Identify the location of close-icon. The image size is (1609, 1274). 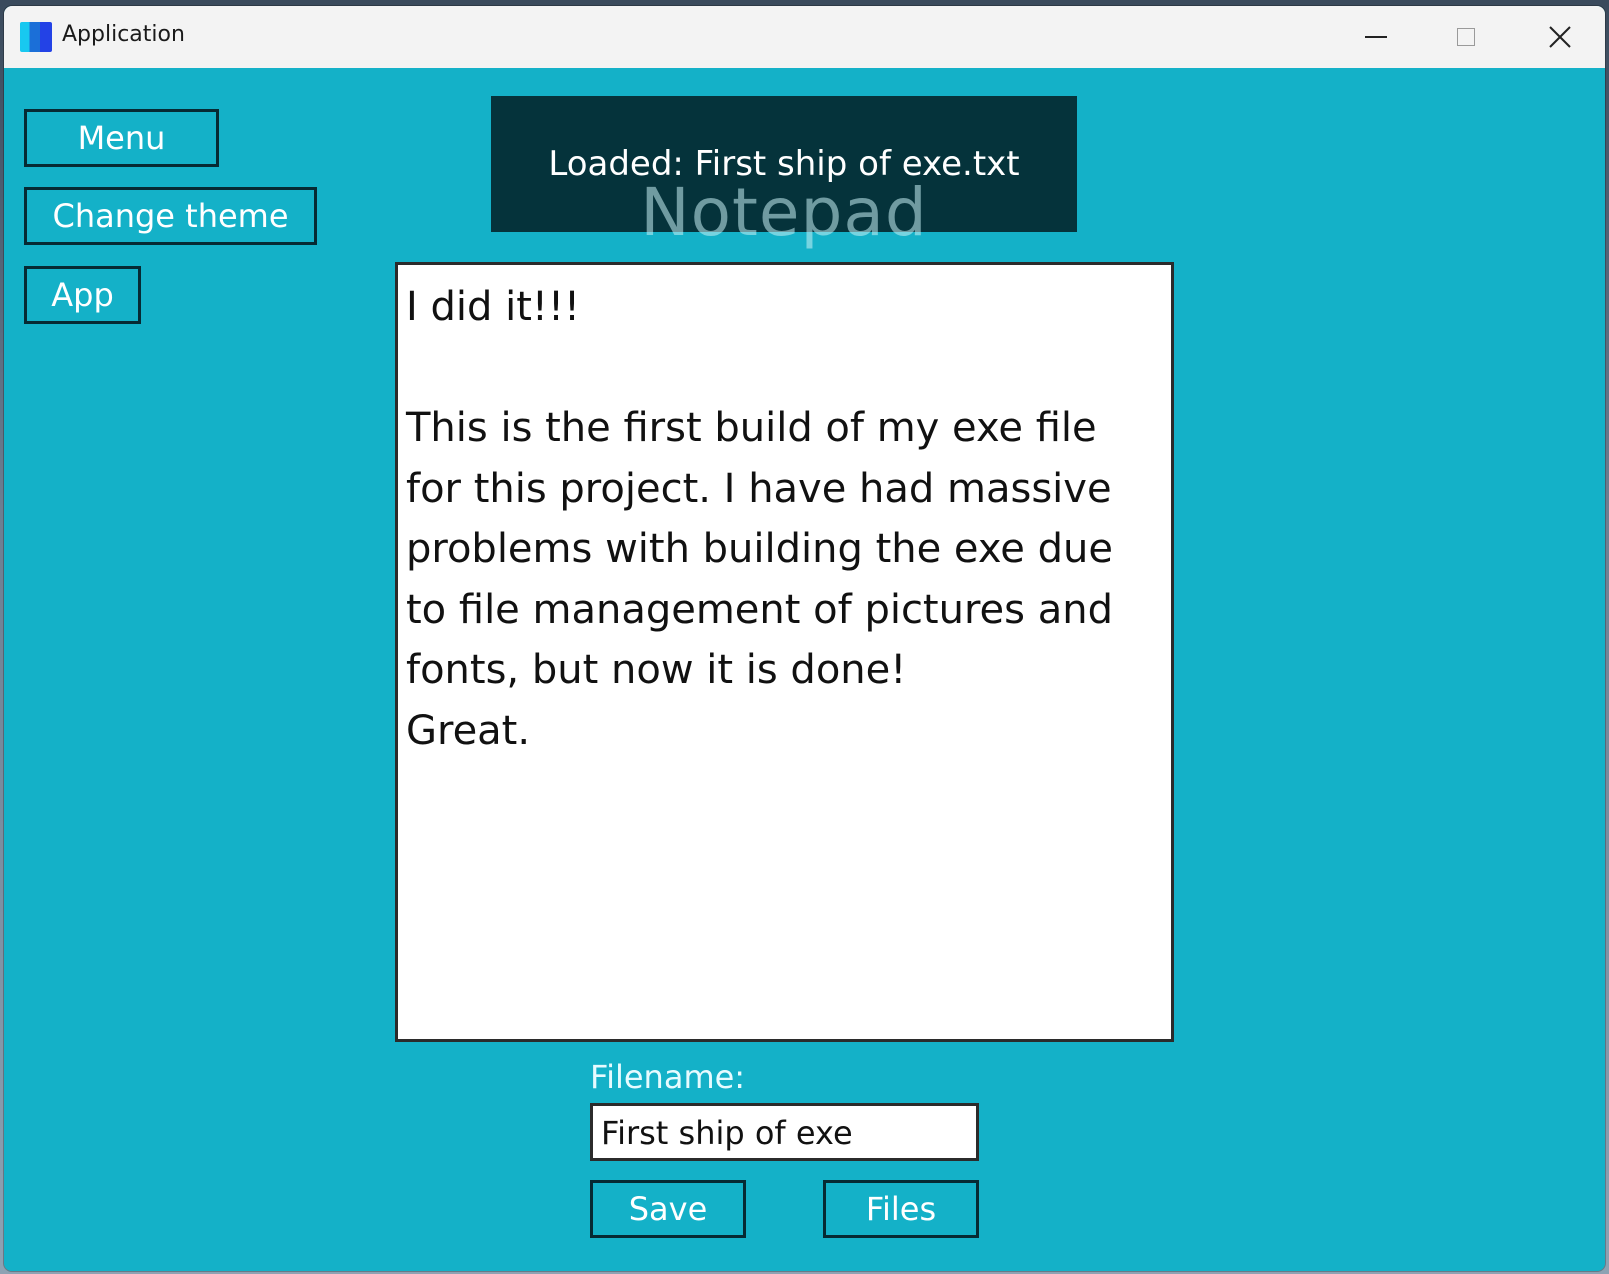
(1560, 37).